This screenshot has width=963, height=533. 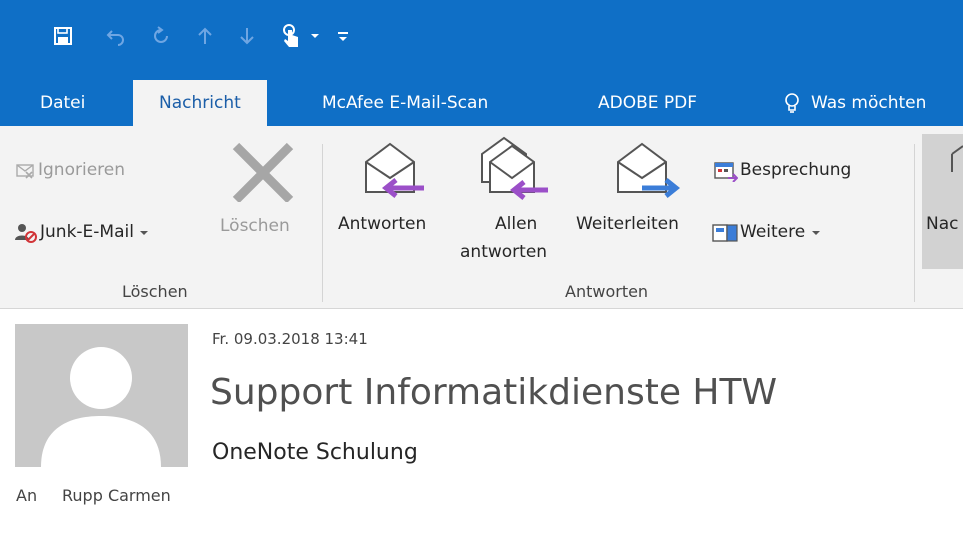 What do you see at coordinates (27, 235) in the screenshot?
I see `junk-email-icon` at bounding box center [27, 235].